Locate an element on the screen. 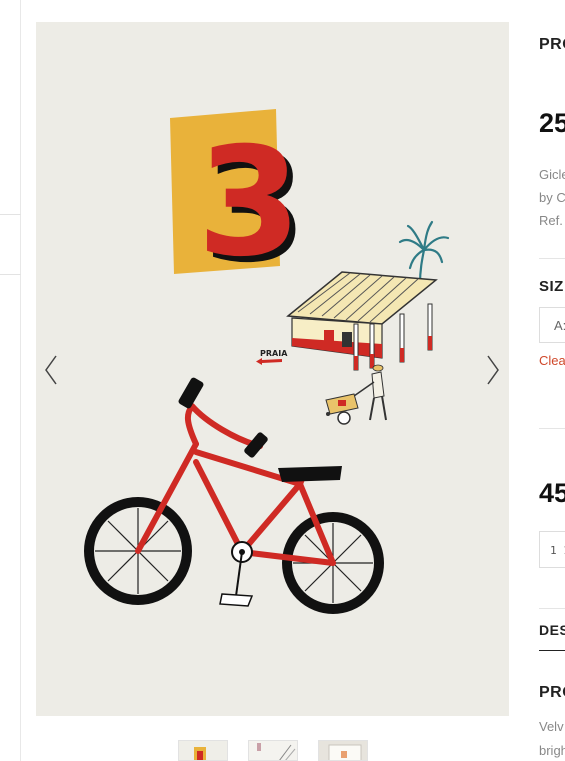 Image resolution: width=565 pixels, height=761 pixels. tab-underline is located at coordinates (552, 650).